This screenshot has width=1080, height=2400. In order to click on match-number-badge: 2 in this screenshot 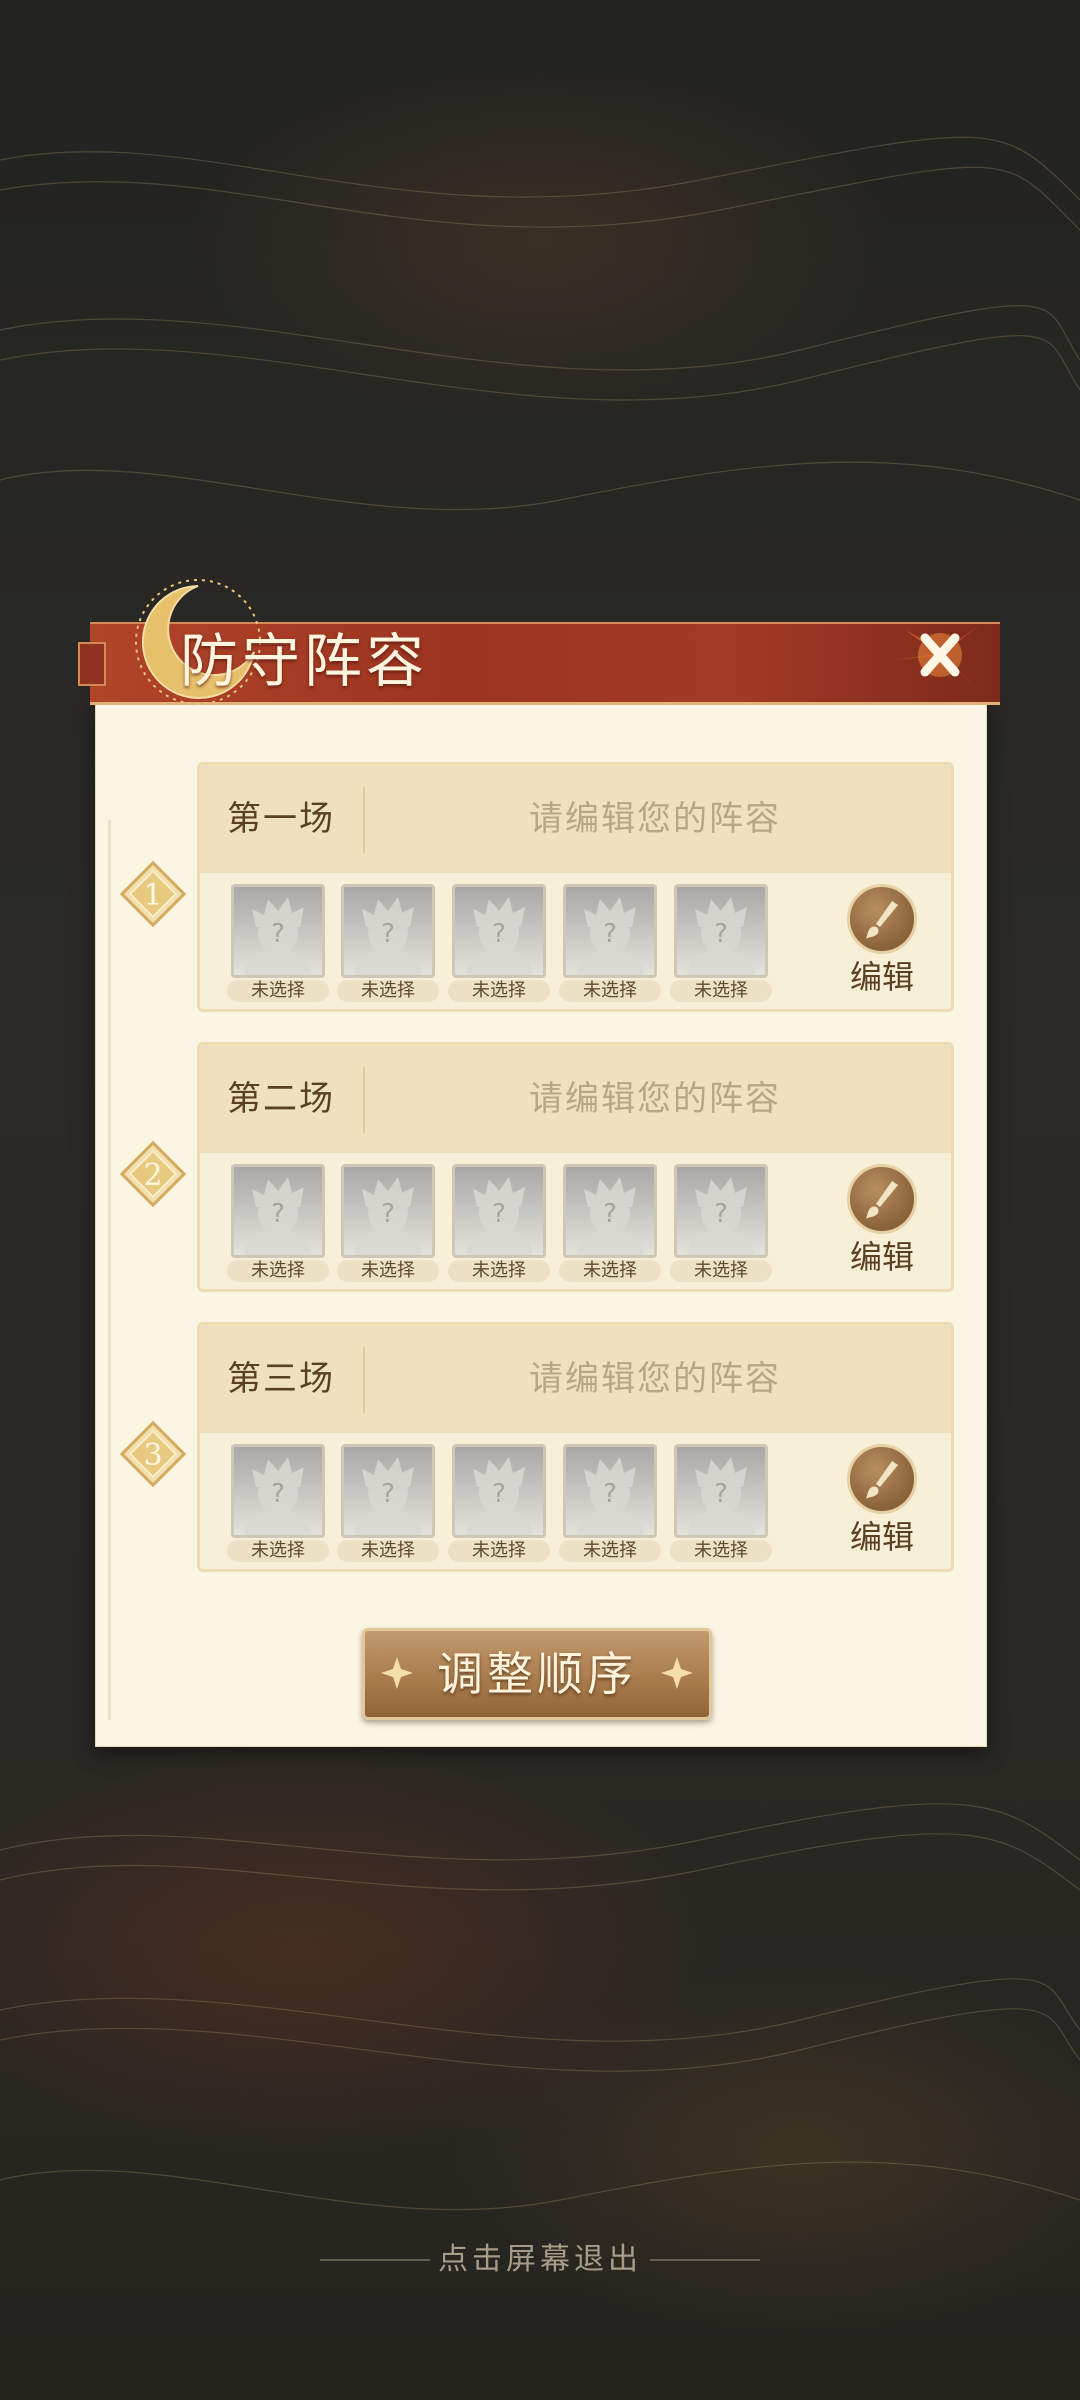, I will do `click(153, 1174)`.